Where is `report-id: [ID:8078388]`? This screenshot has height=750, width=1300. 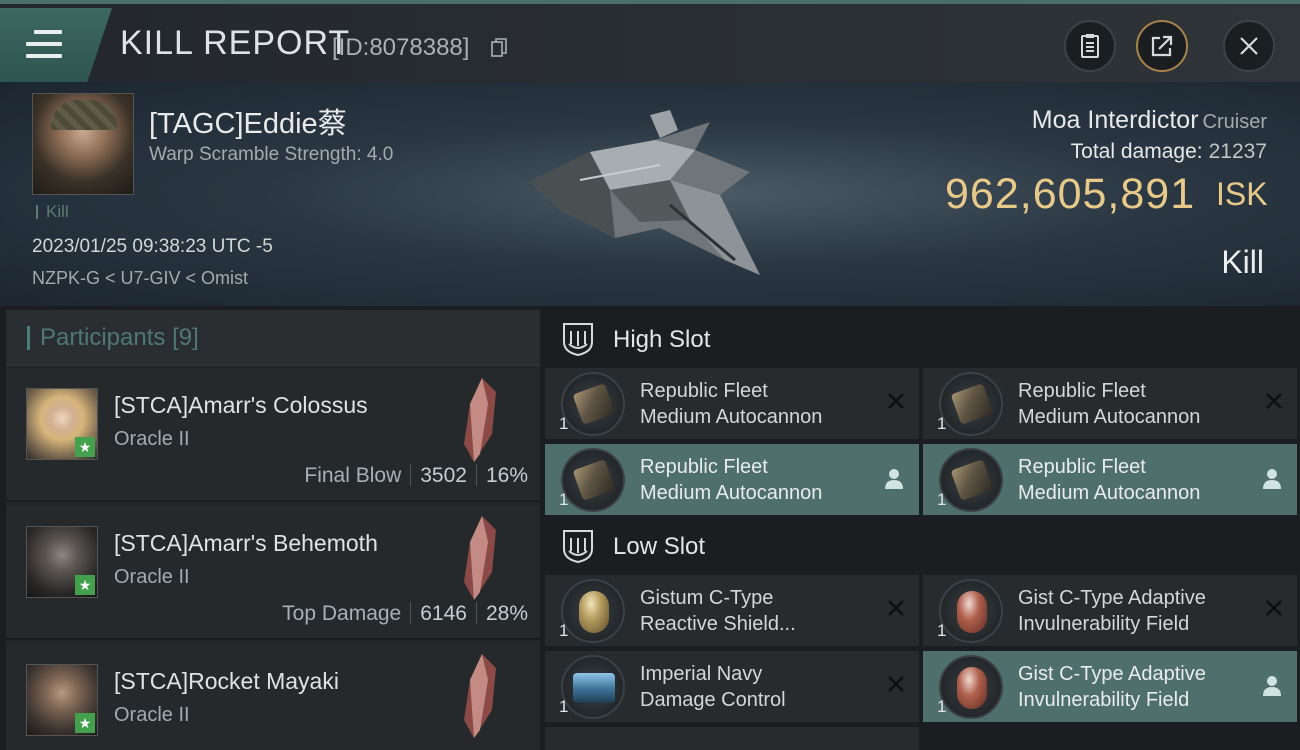
report-id: [ID:8078388] is located at coordinates (401, 47).